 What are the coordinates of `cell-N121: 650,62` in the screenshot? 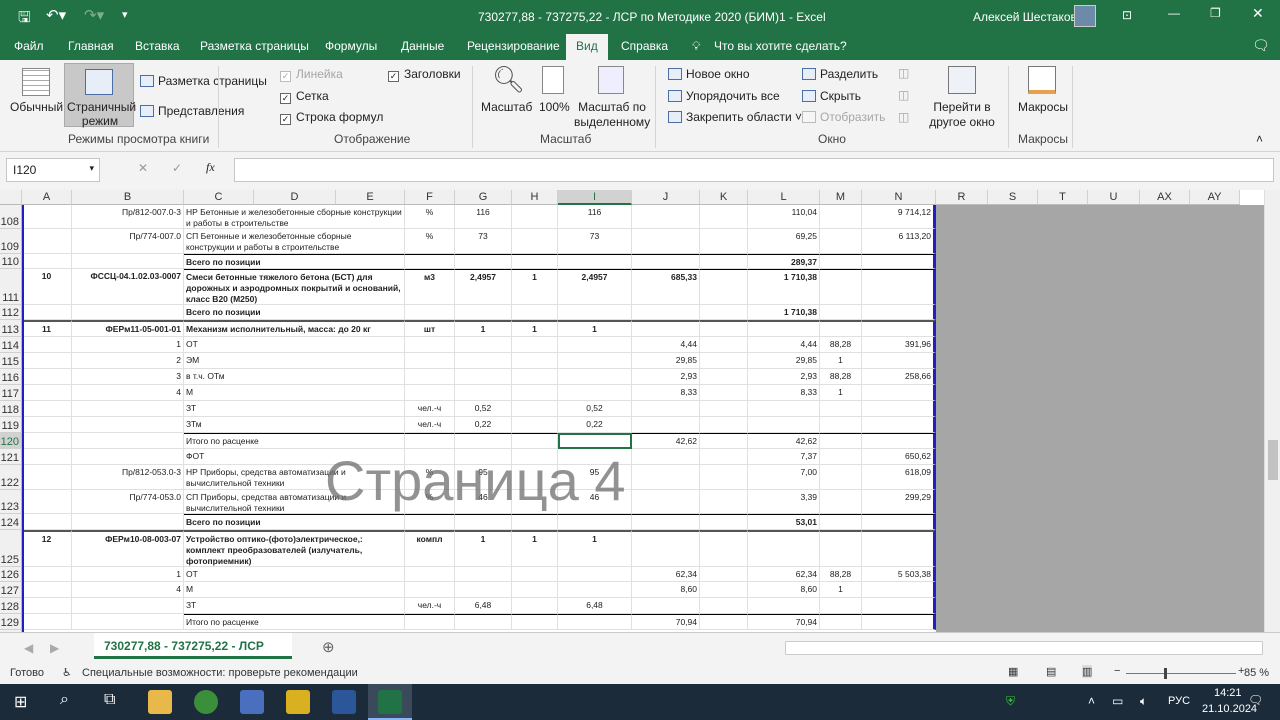 It's located at (899, 457).